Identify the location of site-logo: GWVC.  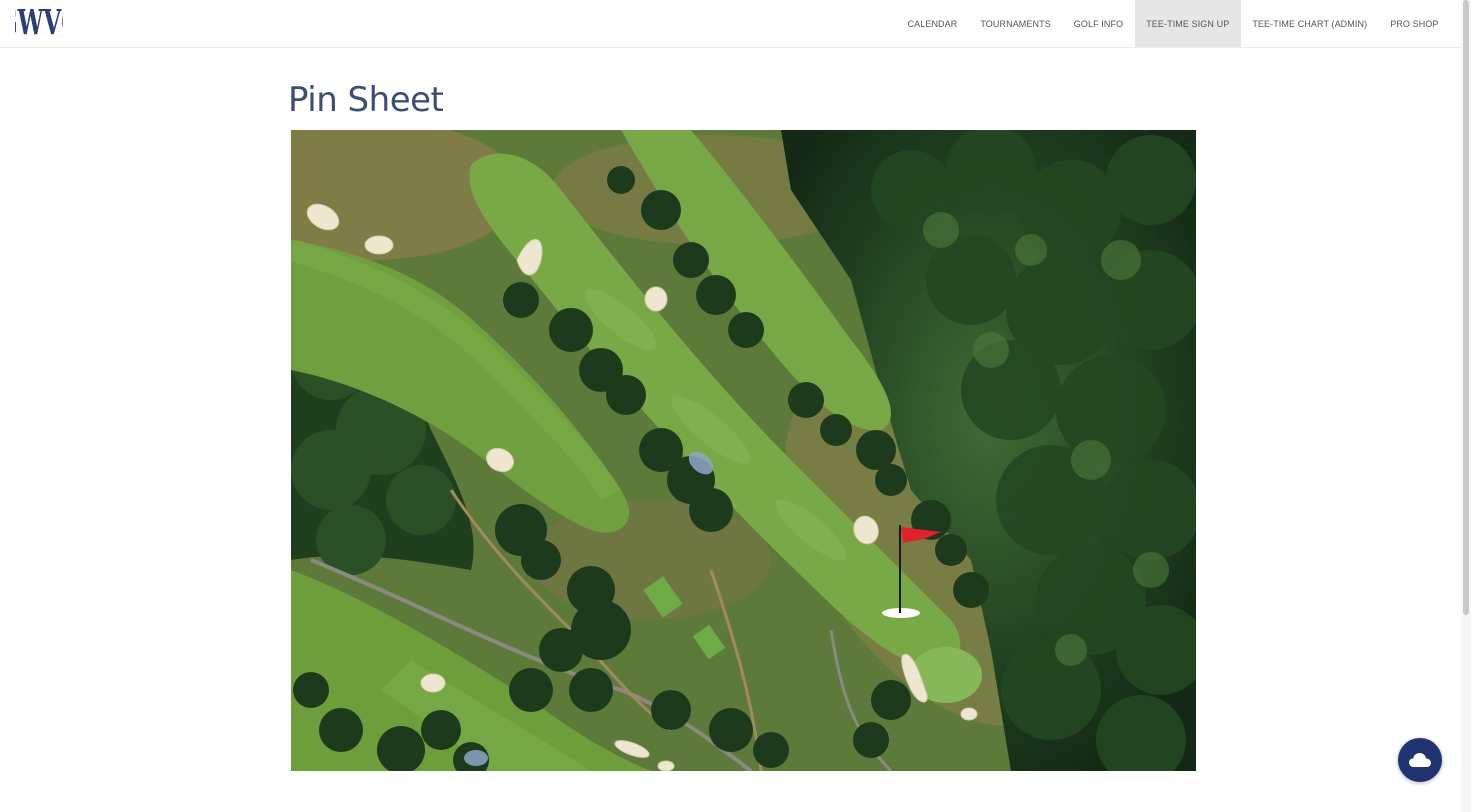
(39, 21).